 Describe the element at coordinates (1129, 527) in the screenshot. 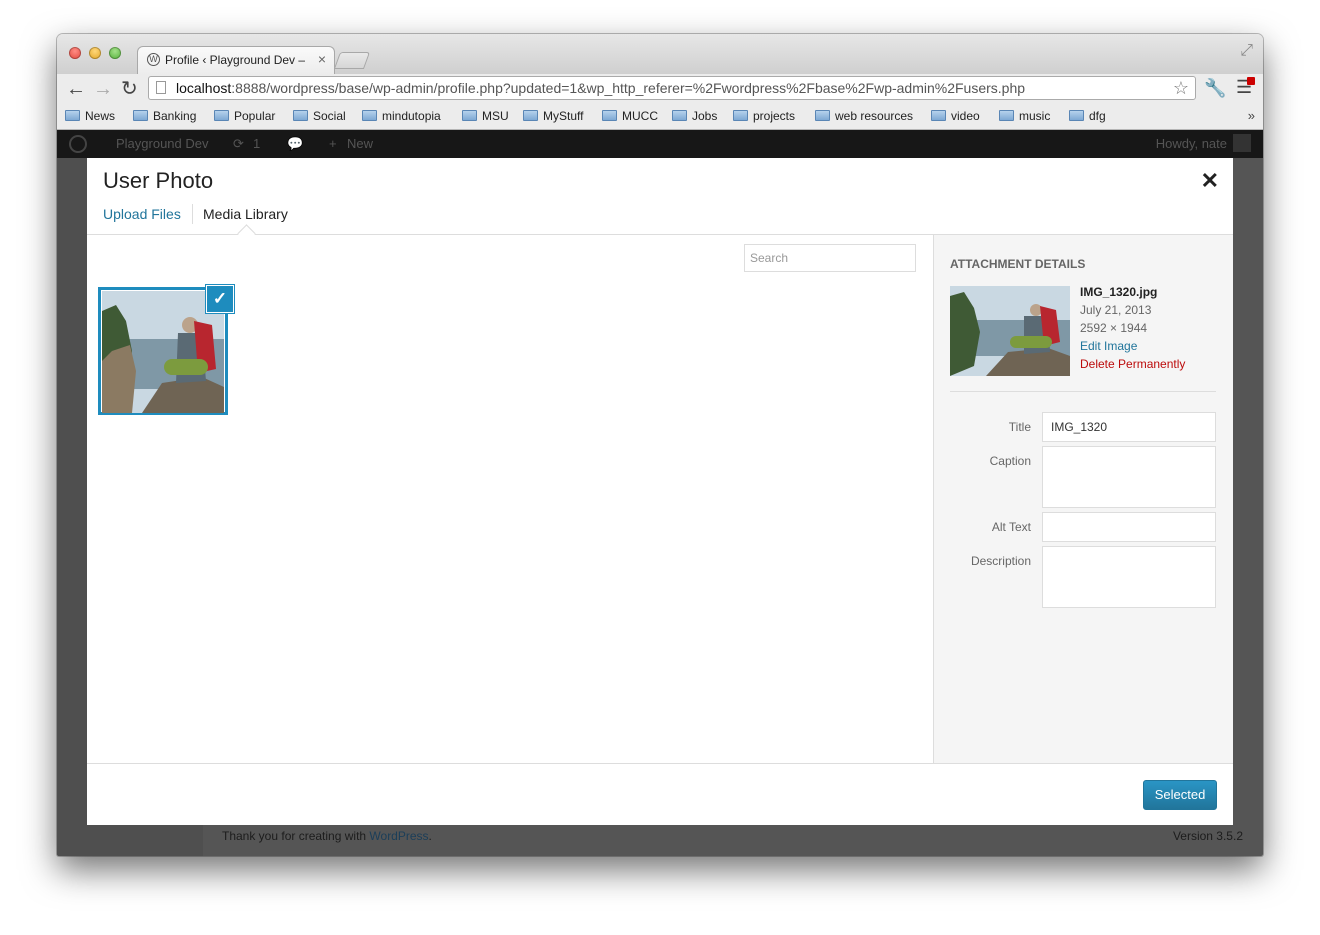

I see `alt-text-field` at that location.